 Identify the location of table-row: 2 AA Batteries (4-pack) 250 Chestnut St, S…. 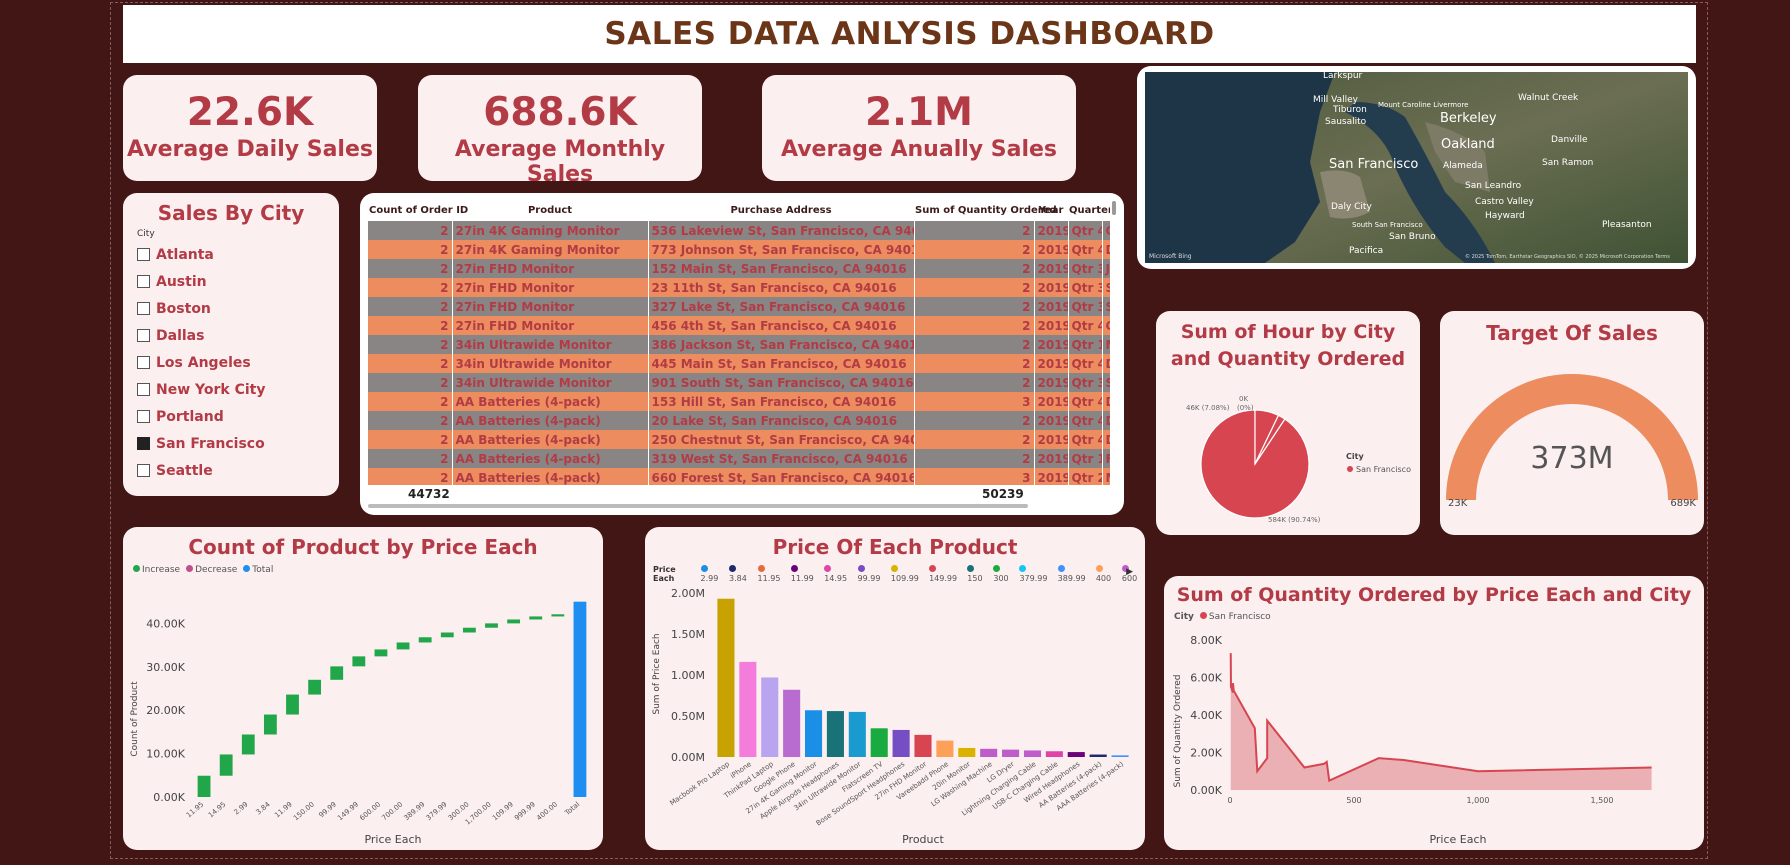
(739, 439).